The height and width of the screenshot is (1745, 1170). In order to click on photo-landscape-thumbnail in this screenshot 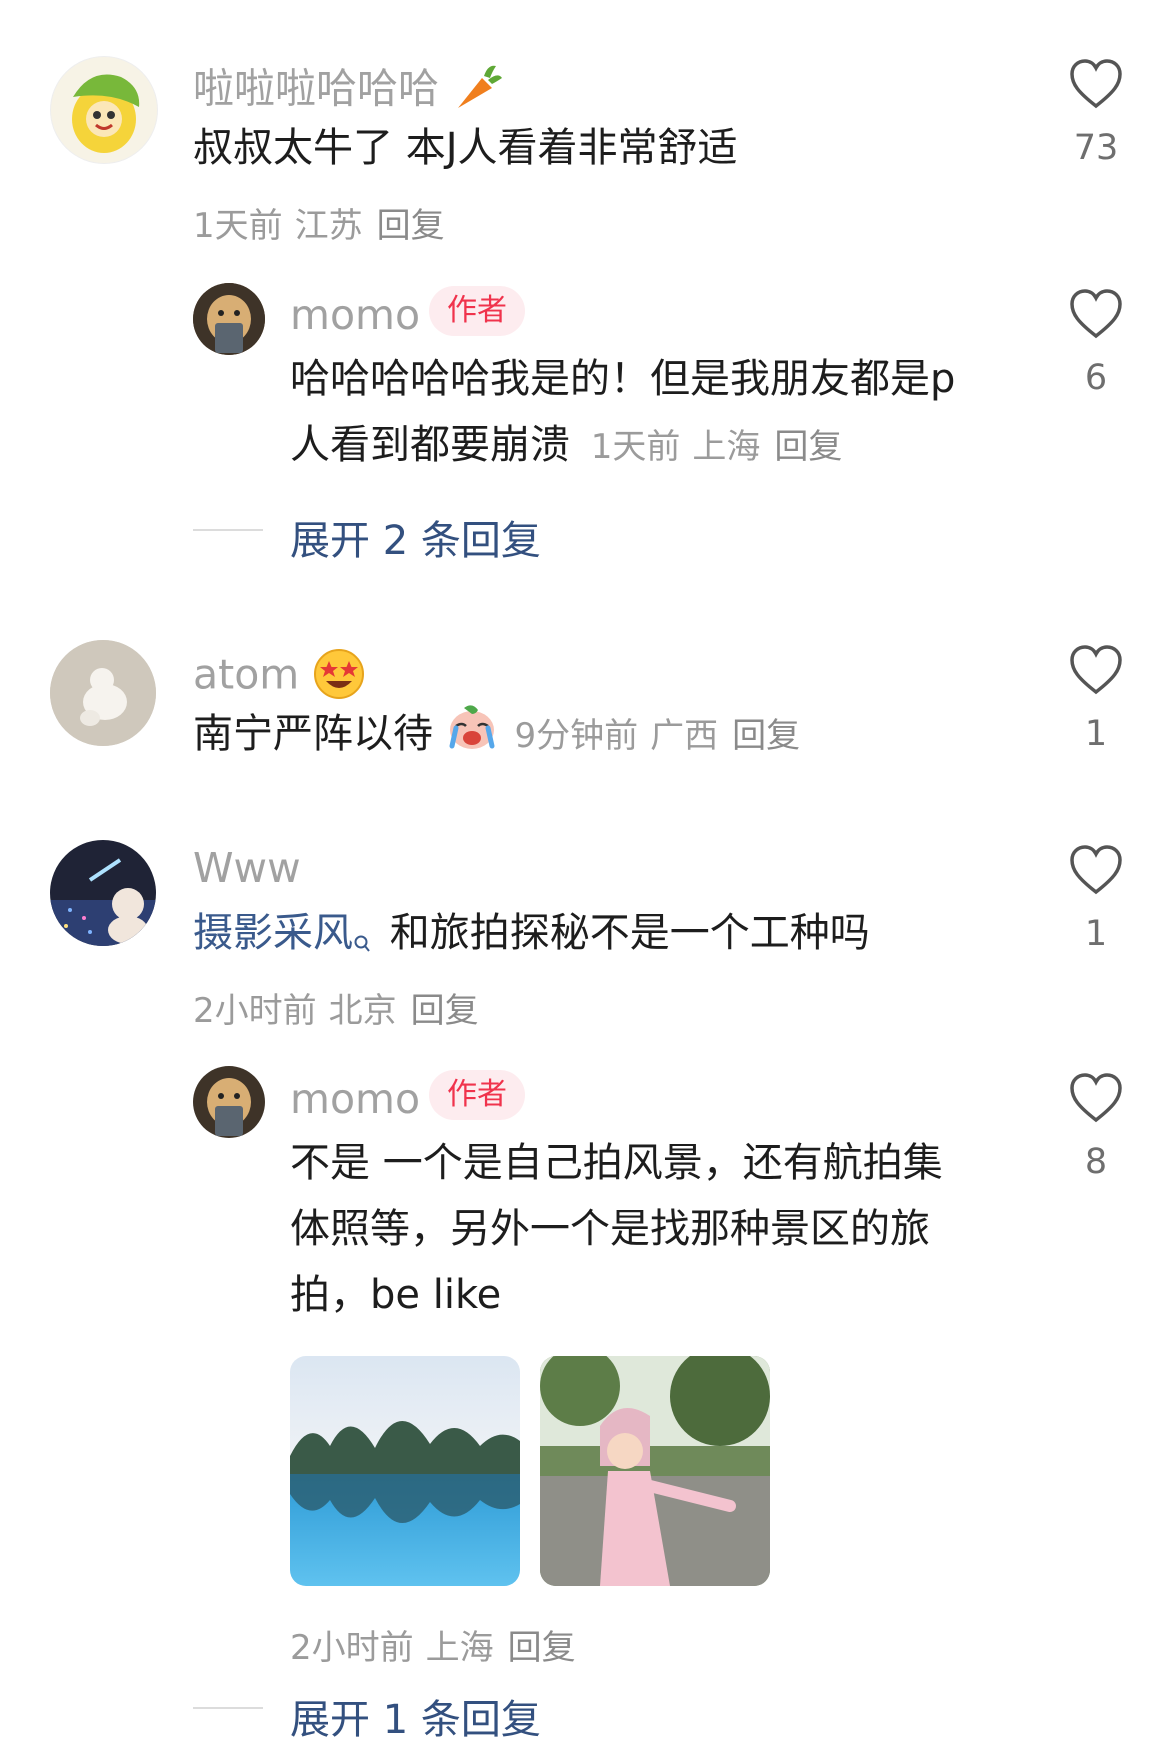, I will do `click(405, 1471)`.